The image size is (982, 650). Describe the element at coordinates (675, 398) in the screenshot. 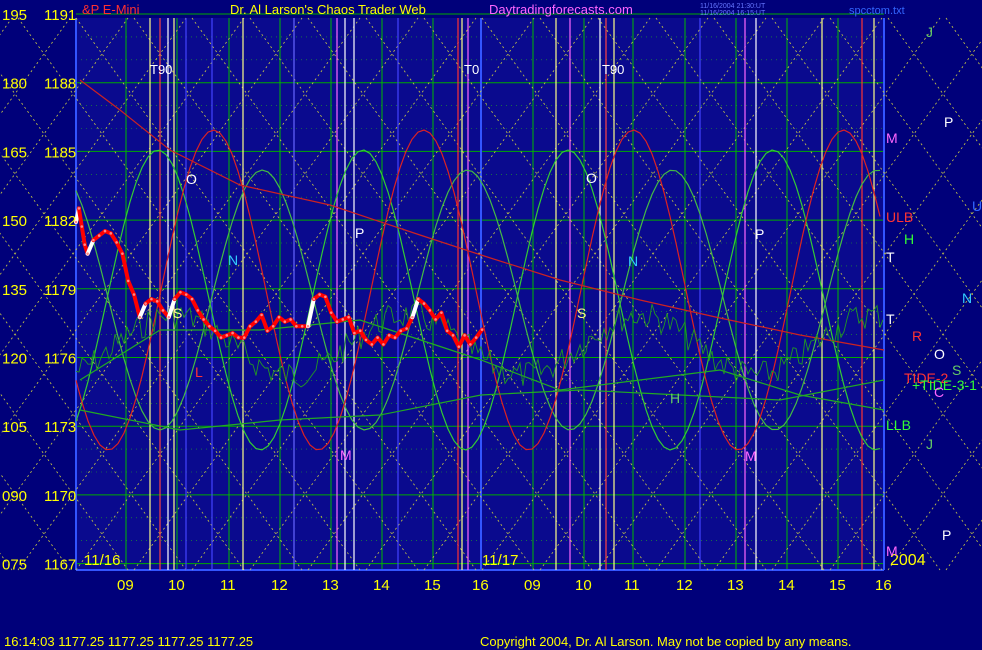

I see `chart-letter: H` at that location.